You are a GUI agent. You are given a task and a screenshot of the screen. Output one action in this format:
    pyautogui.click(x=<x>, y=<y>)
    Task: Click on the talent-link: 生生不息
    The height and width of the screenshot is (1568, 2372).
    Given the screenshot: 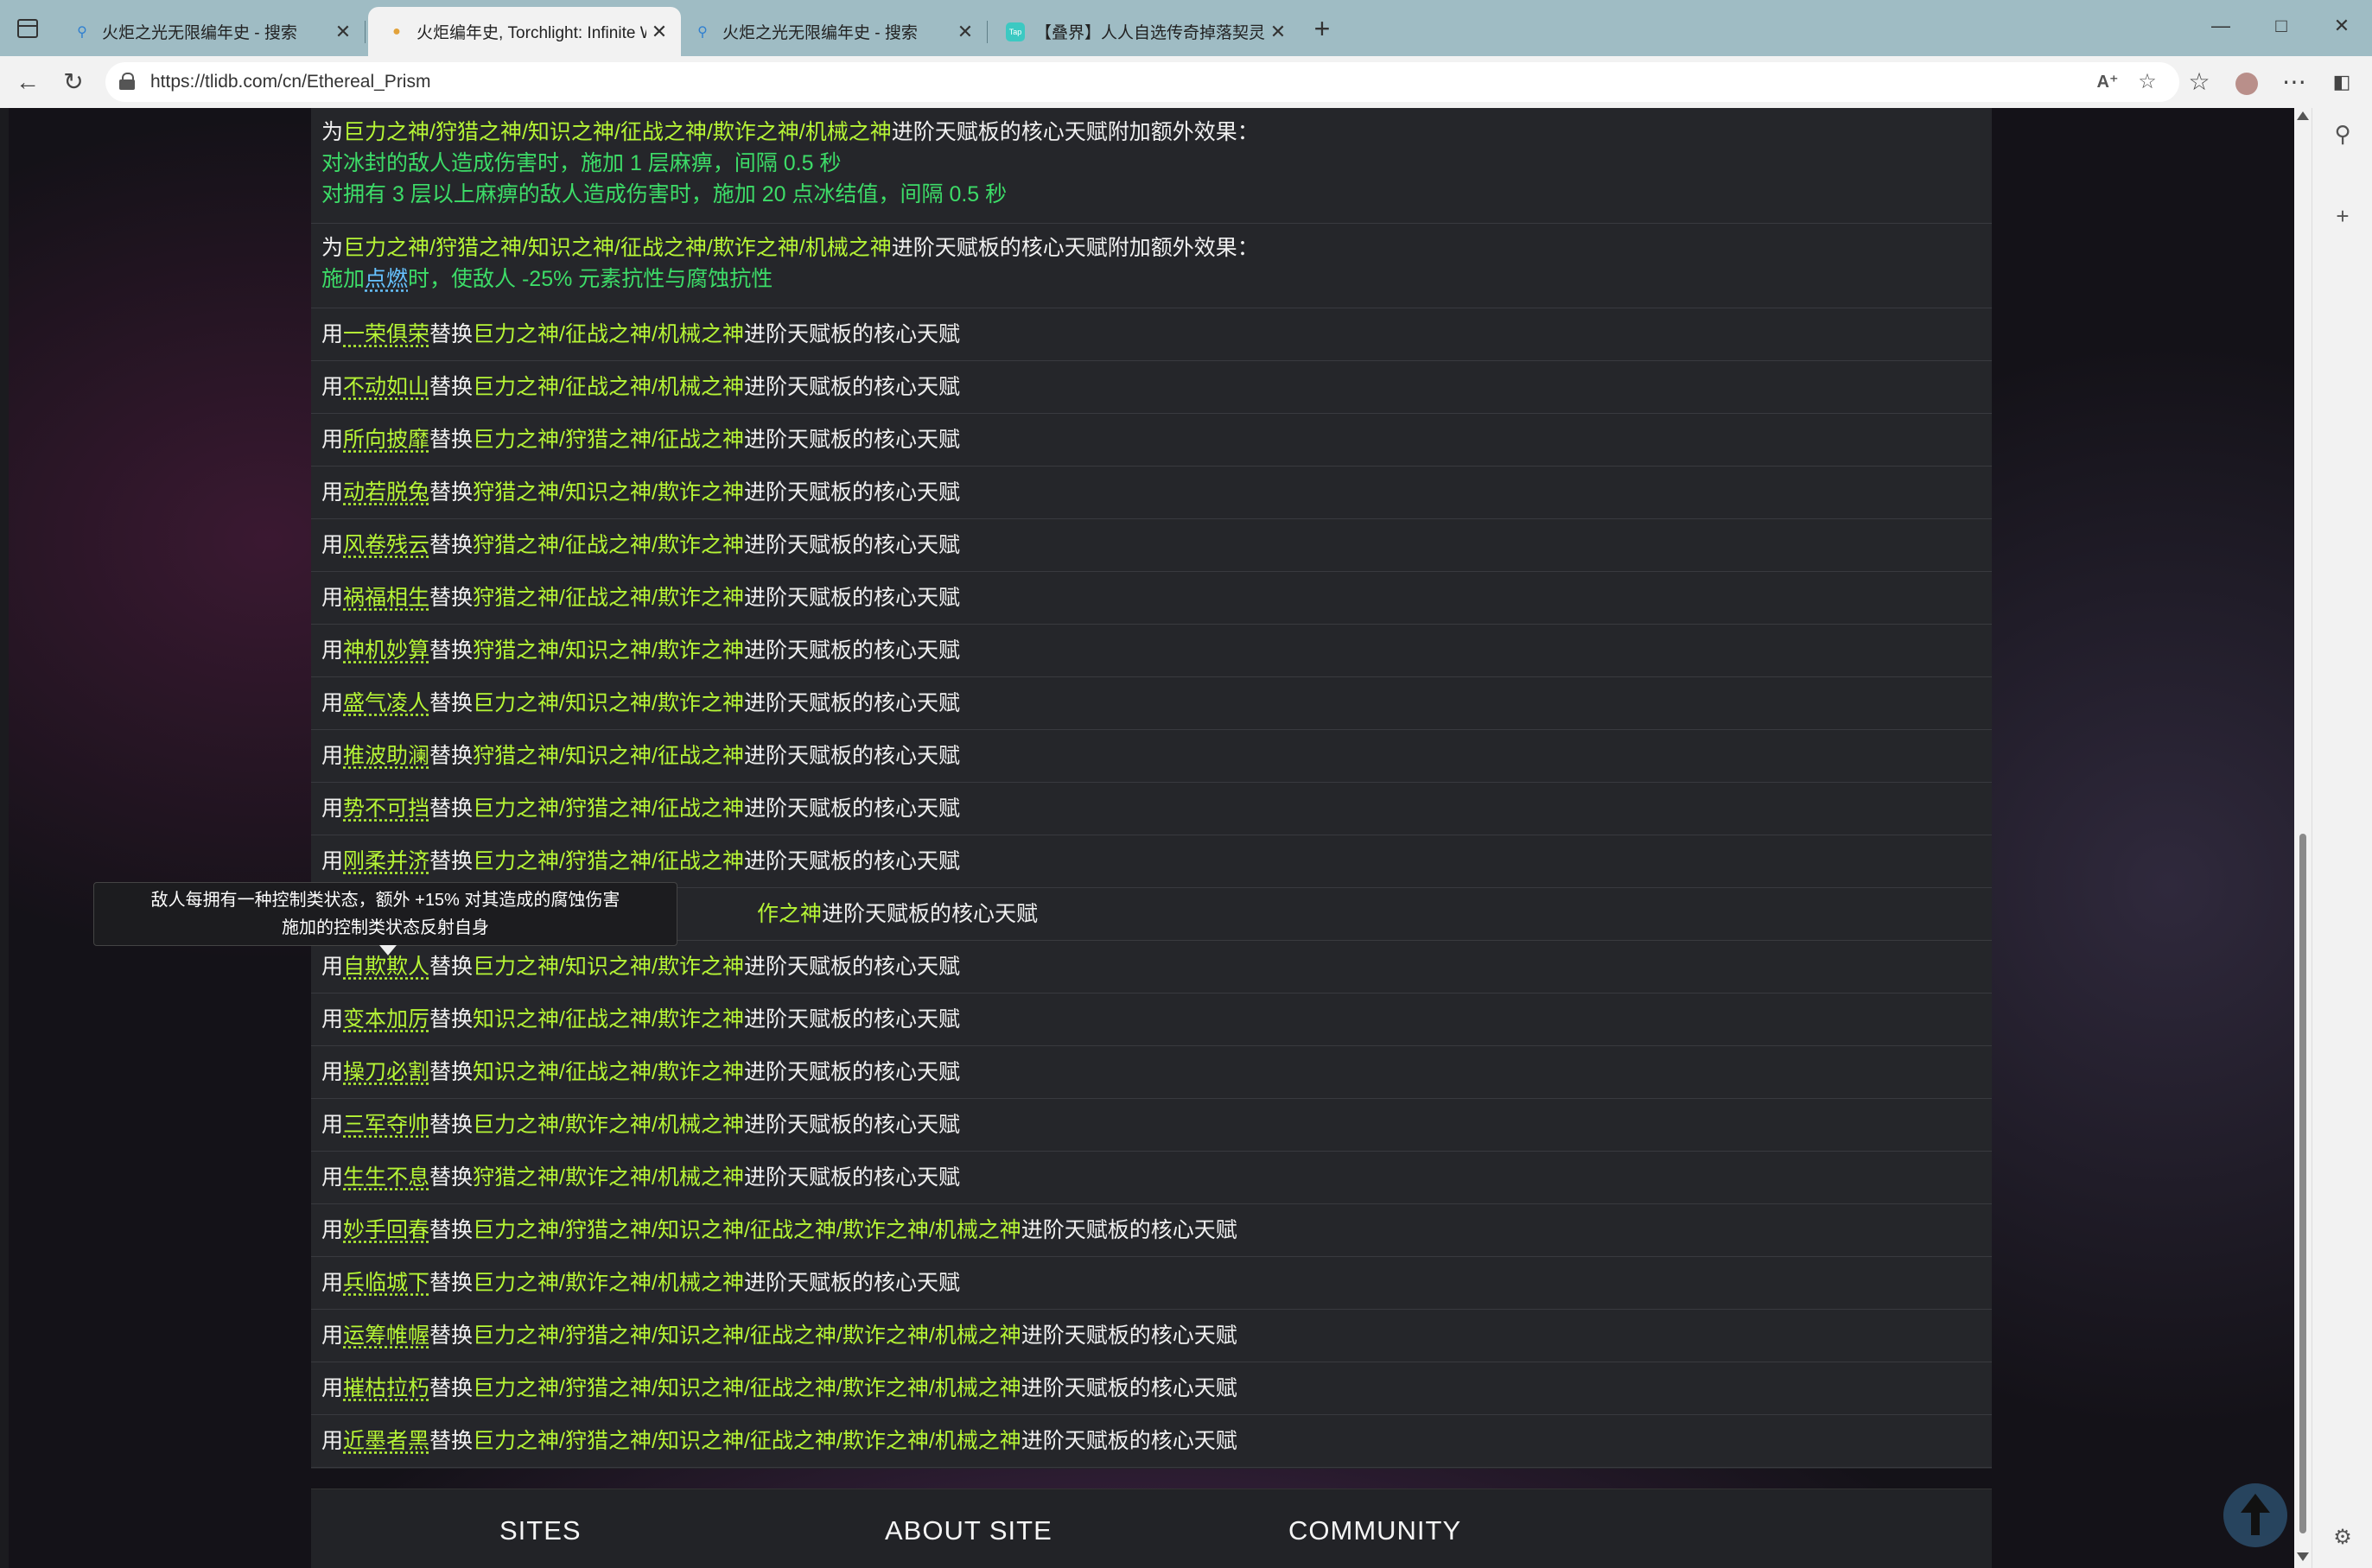 What is the action you would take?
    pyautogui.click(x=386, y=1177)
    